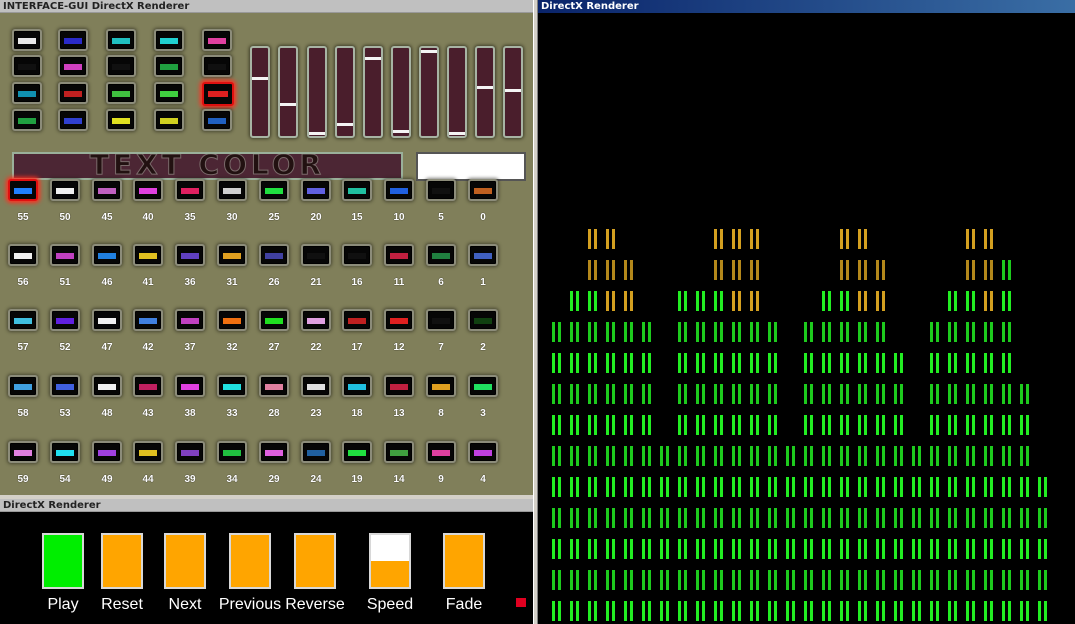  What do you see at coordinates (315, 561) in the screenshot?
I see `control-button-reverse` at bounding box center [315, 561].